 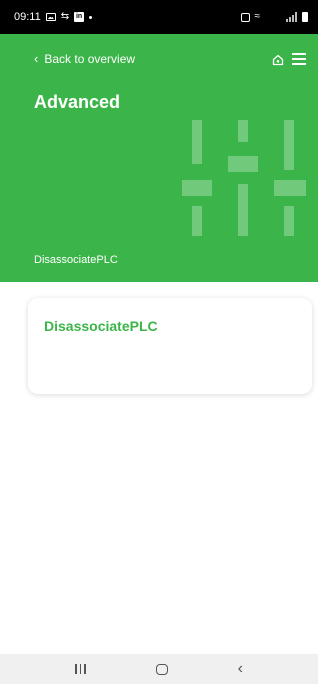 I want to click on status-time: 09:11, so click(x=27, y=17).